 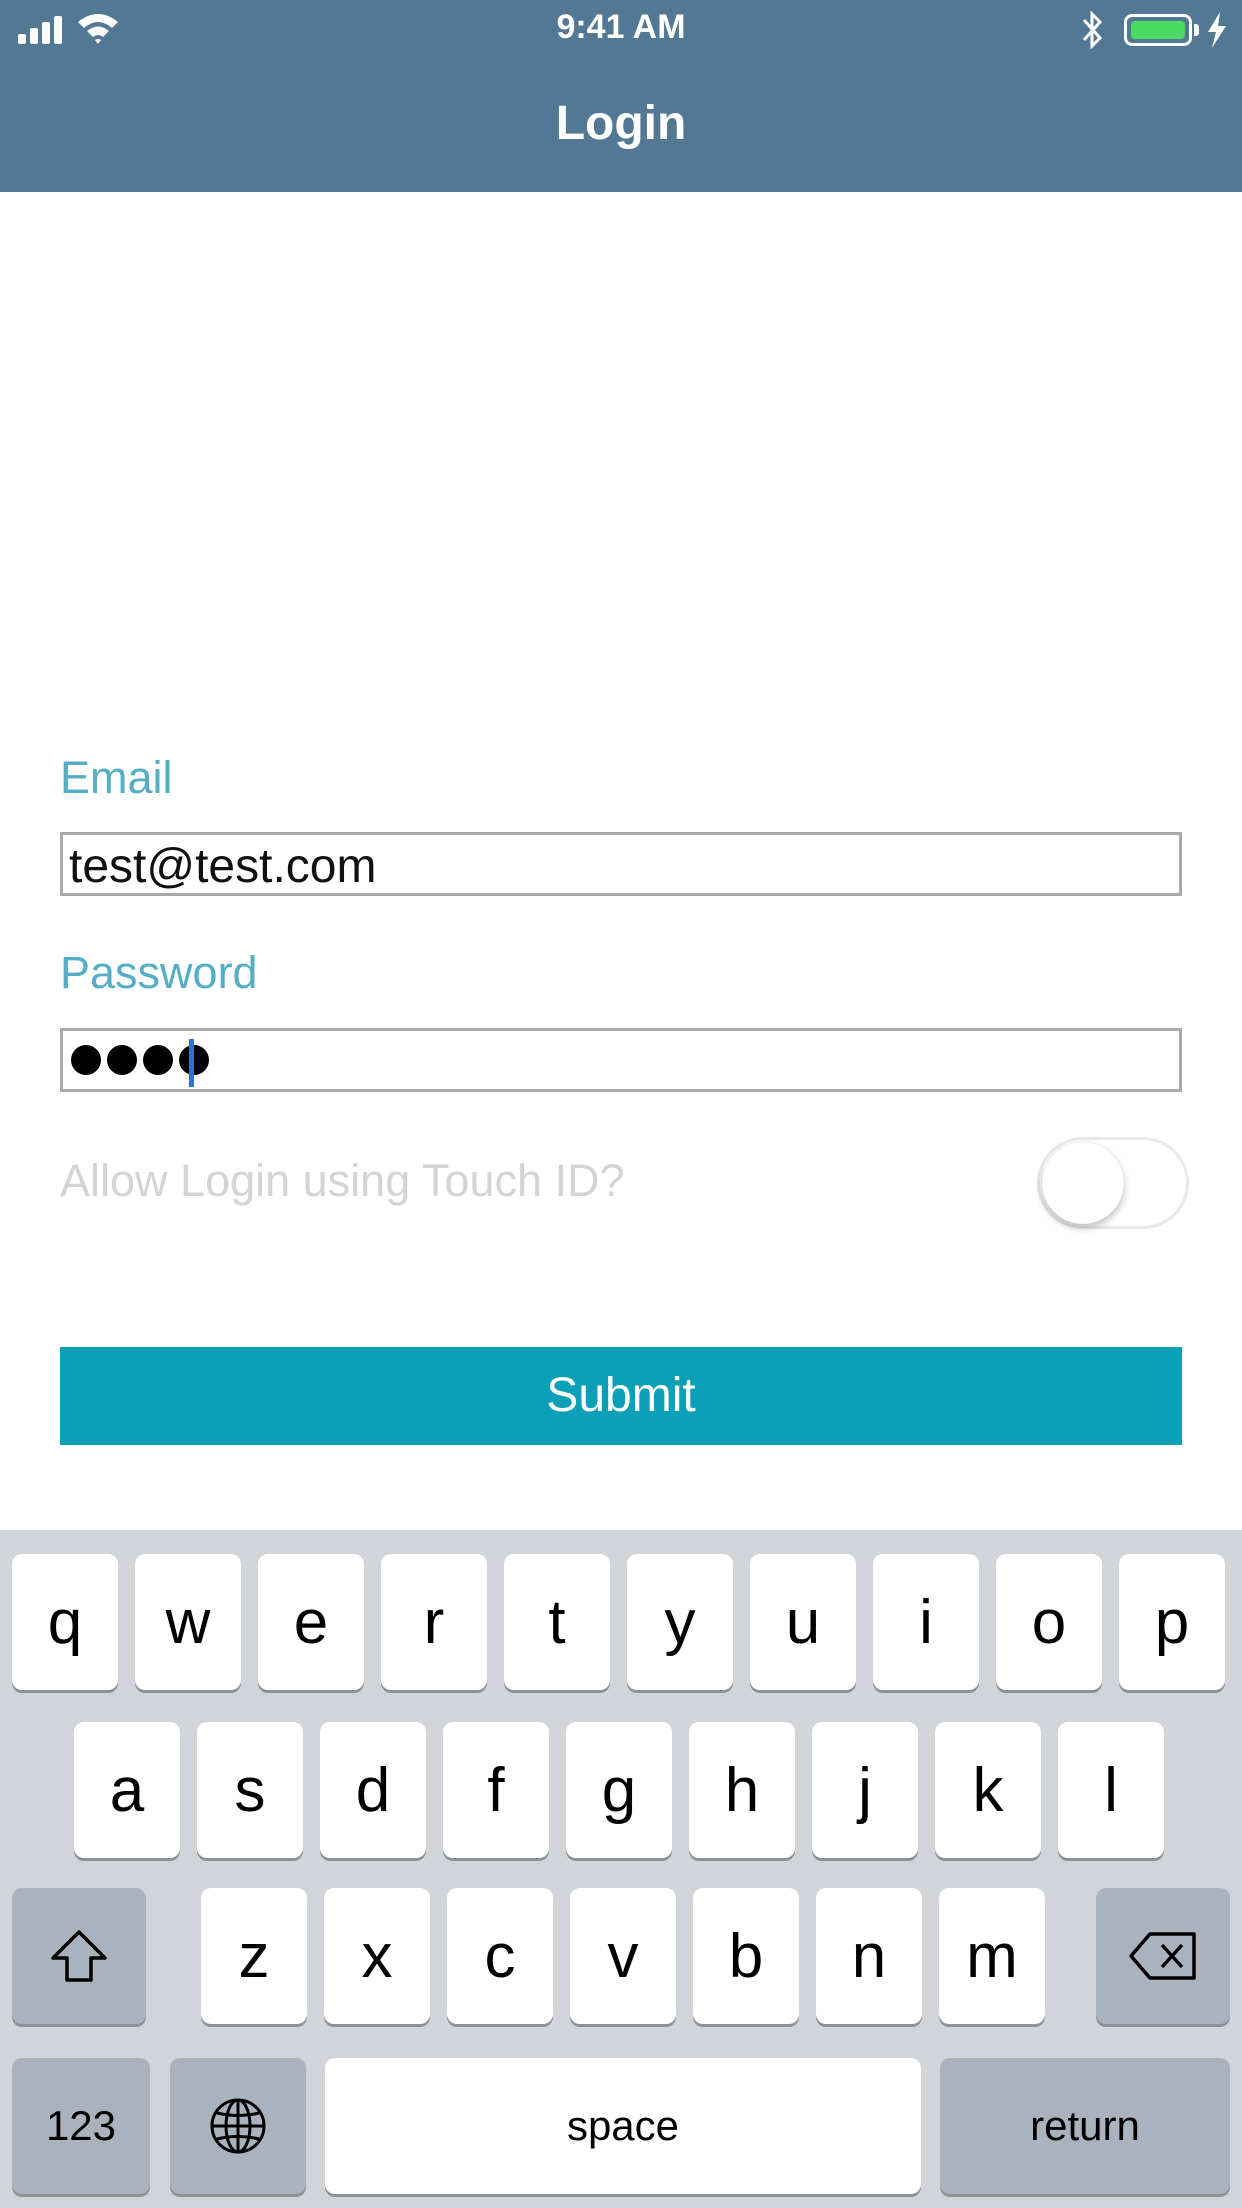 I want to click on key-f: f, so click(x=496, y=1790).